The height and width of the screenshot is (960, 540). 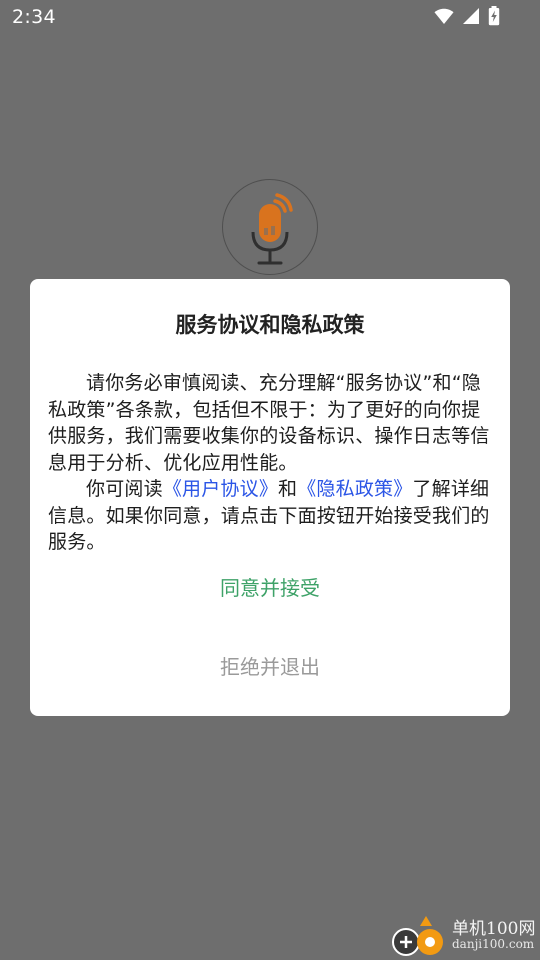 I want to click on status-icons, so click(x=467, y=18).